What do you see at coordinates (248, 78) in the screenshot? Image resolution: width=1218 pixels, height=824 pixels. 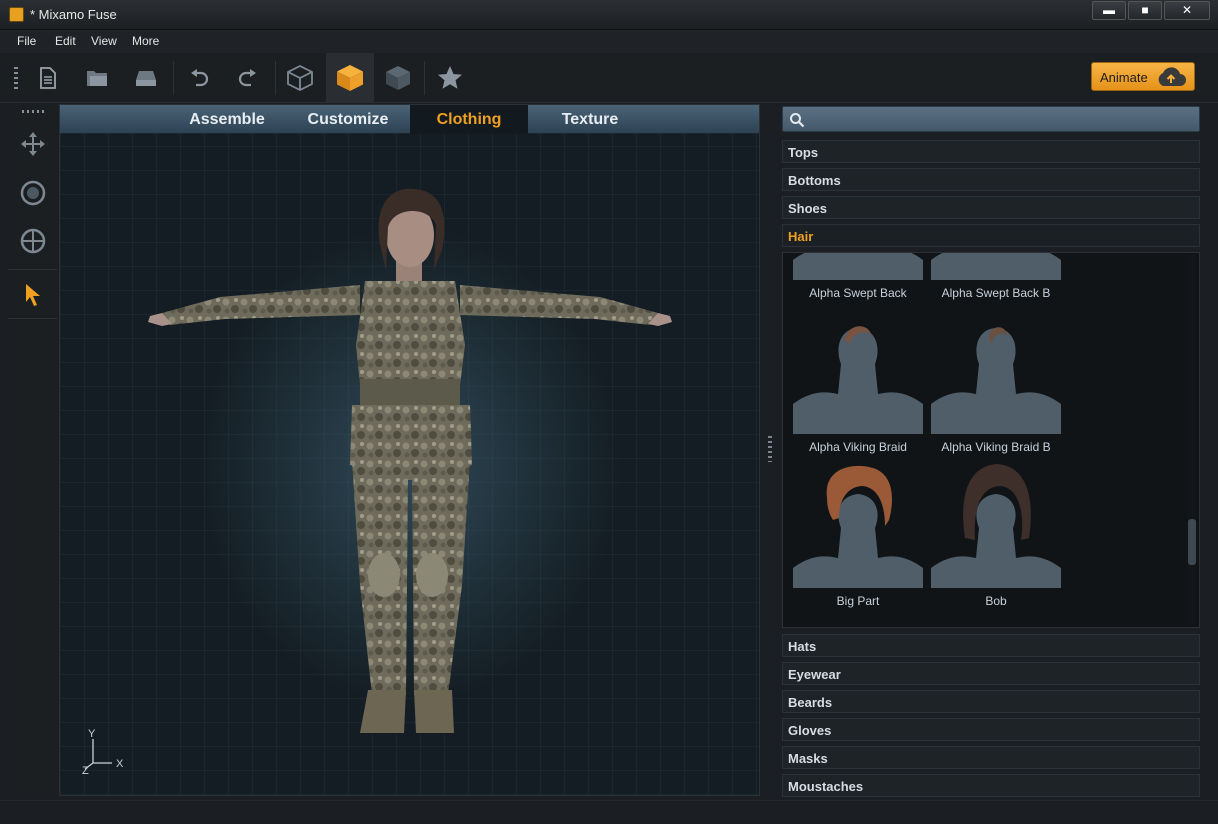 I see `redo-icon` at bounding box center [248, 78].